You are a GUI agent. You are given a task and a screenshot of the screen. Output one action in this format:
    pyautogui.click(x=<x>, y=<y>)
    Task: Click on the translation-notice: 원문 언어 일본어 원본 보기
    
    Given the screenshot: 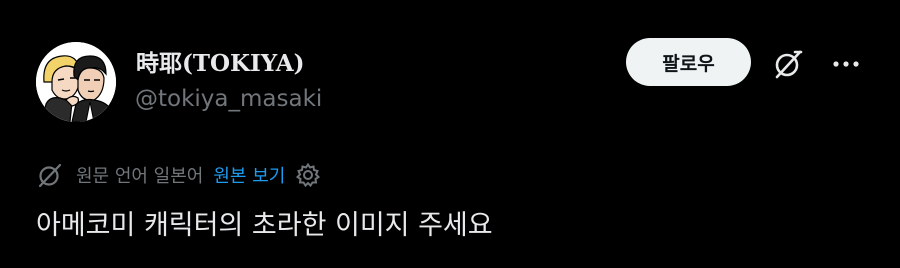 What is the action you would take?
    pyautogui.click(x=178, y=175)
    